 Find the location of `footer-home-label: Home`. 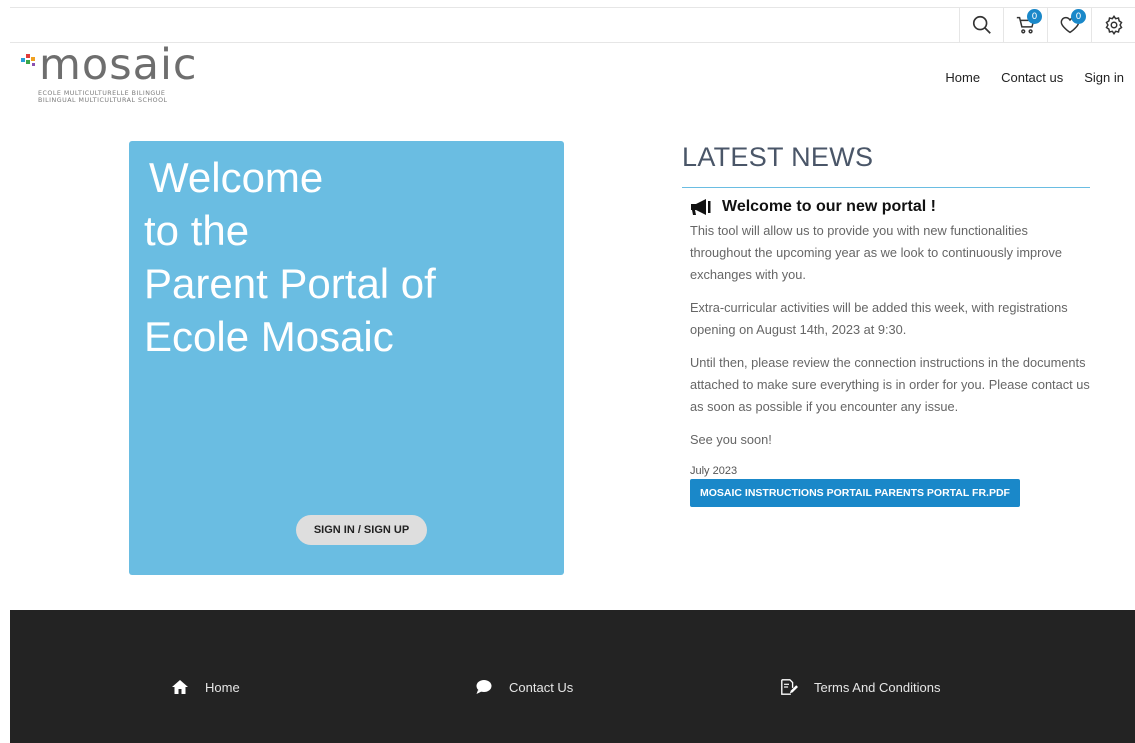

footer-home-label: Home is located at coordinates (222, 687).